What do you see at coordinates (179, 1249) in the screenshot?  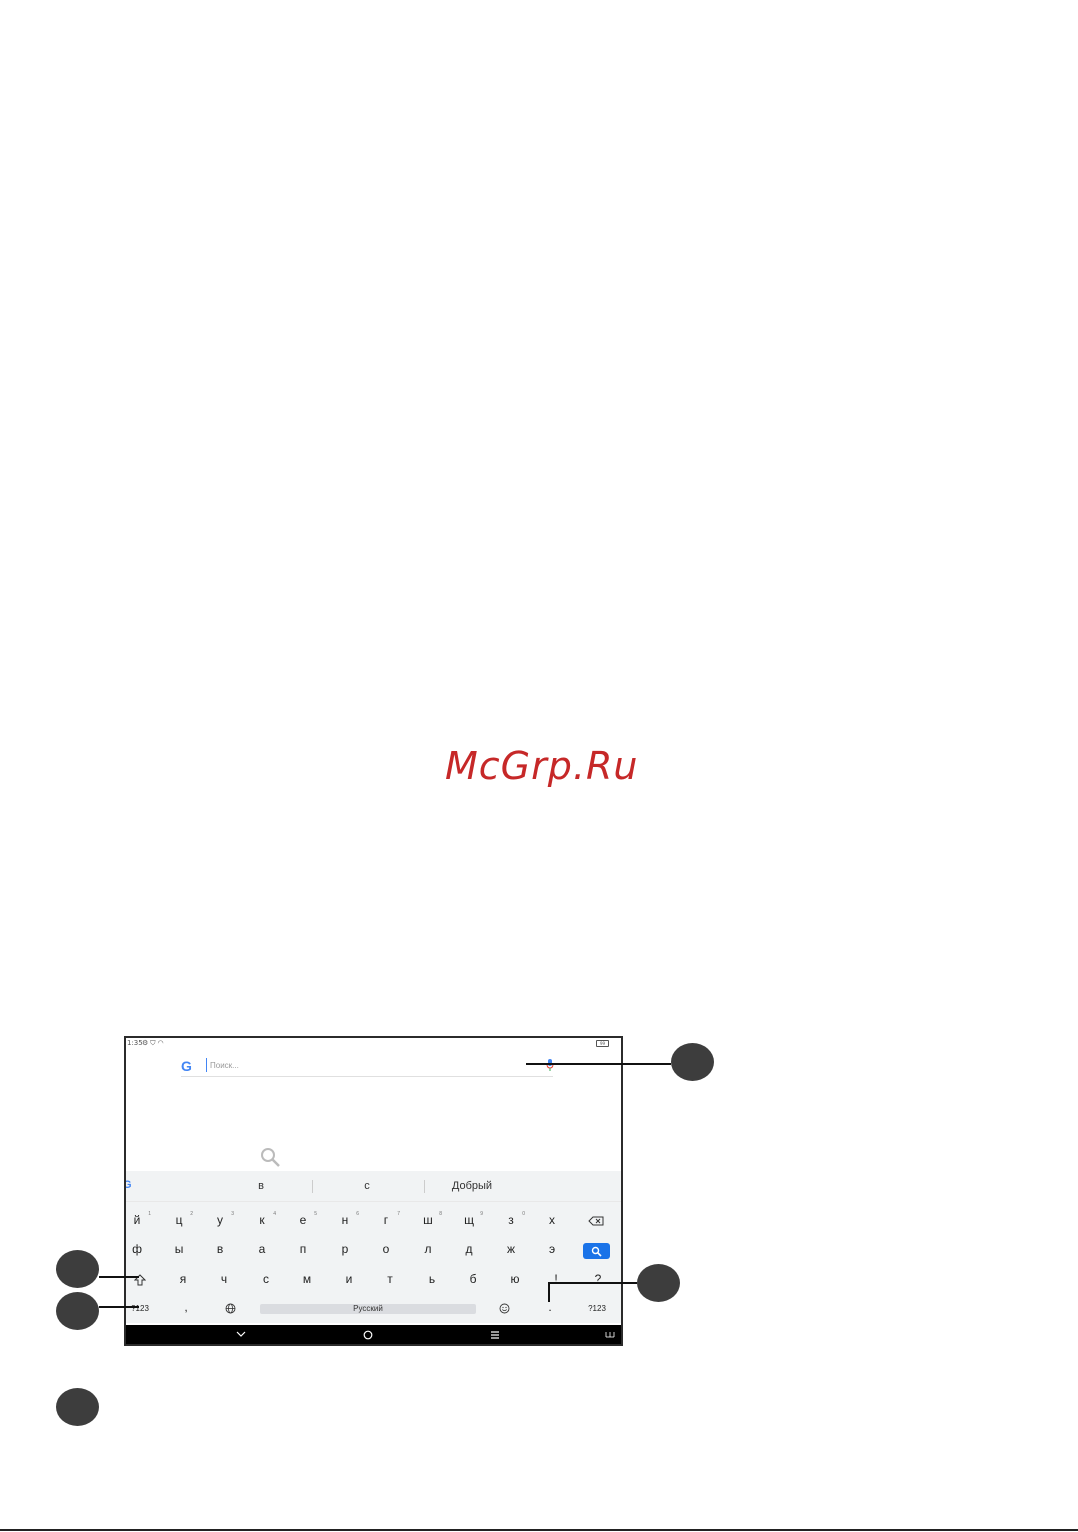 I see `key: ы` at bounding box center [179, 1249].